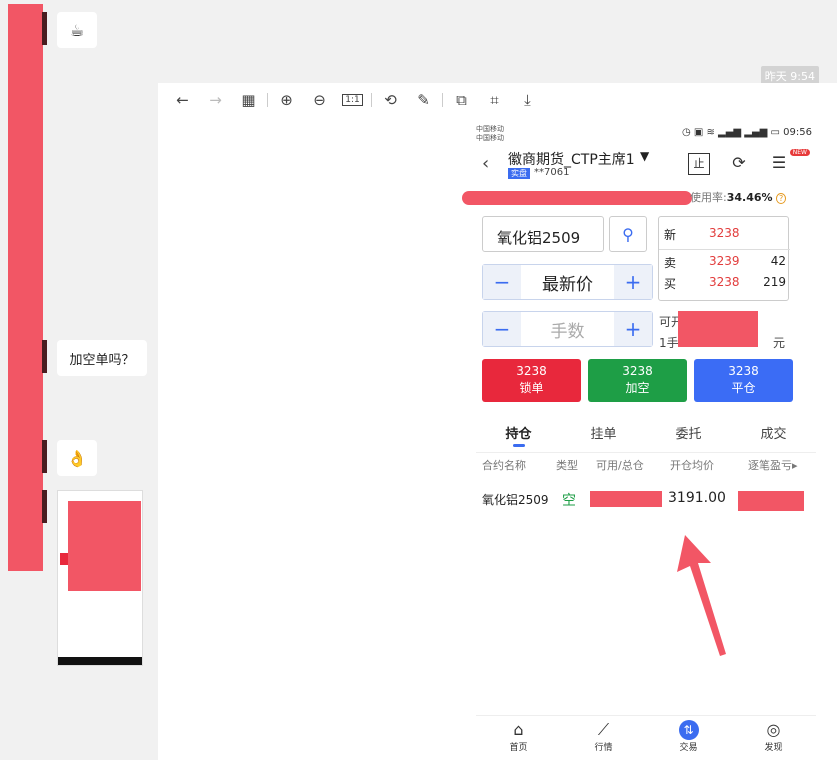  Describe the element at coordinates (781, 198) in the screenshot. I see `help-icon: ?` at that location.